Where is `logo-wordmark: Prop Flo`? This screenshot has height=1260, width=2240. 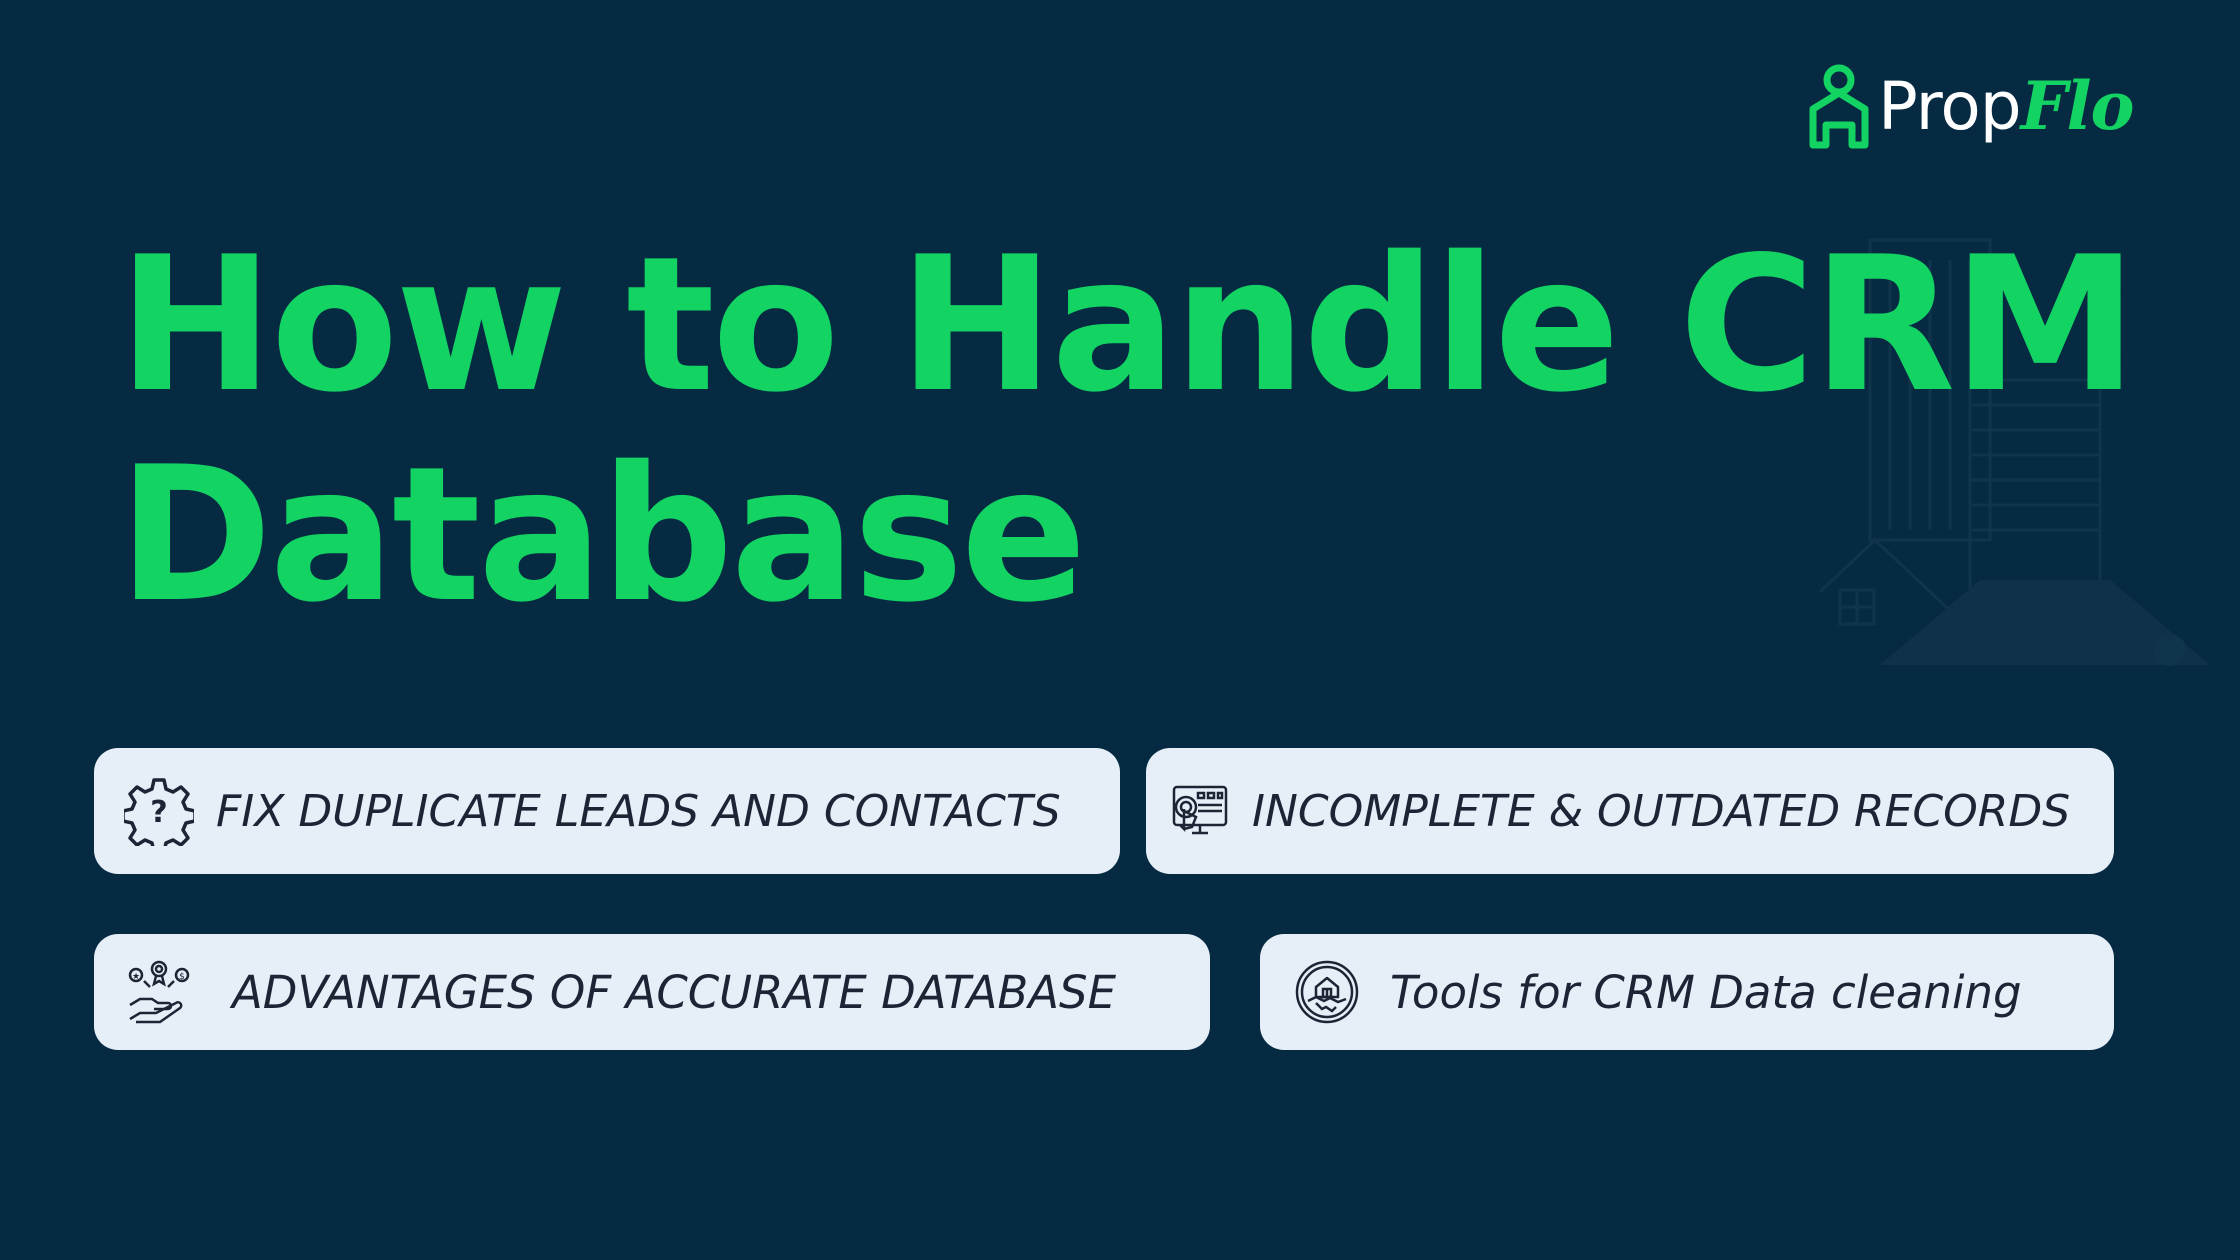 logo-wordmark: Prop Flo is located at coordinates (2006, 105).